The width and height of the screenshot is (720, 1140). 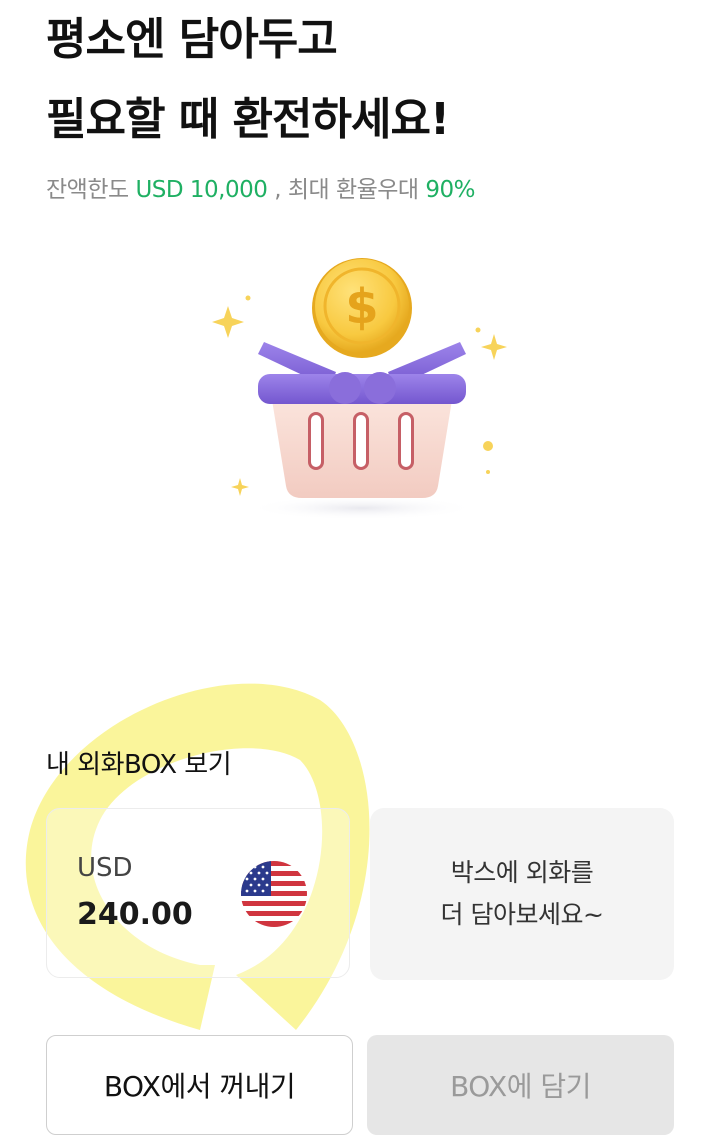 What do you see at coordinates (105, 868) in the screenshot?
I see `currency-code: USD` at bounding box center [105, 868].